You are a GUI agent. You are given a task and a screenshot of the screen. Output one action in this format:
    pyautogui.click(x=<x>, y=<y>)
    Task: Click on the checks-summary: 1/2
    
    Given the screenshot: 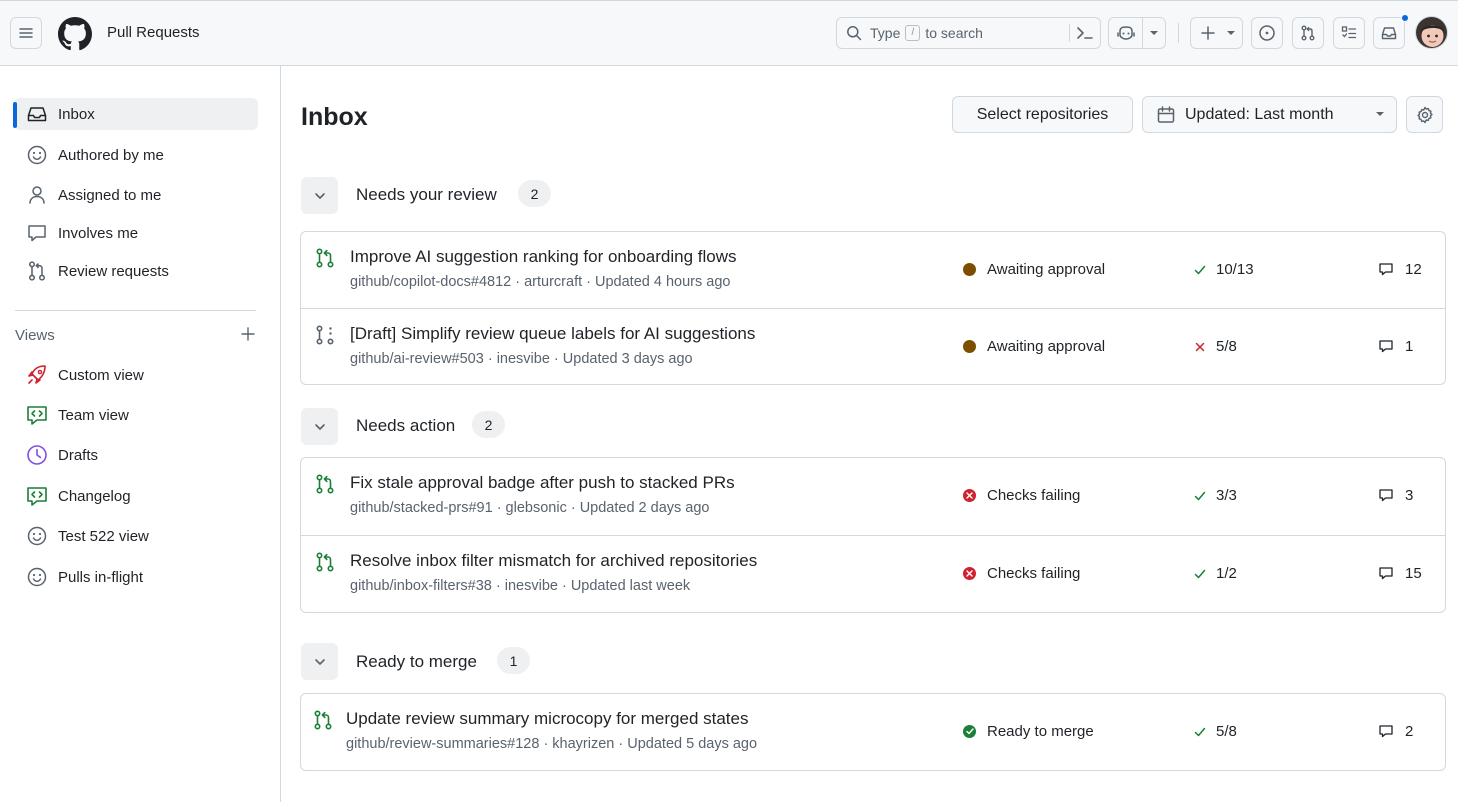 What is the action you would take?
    pyautogui.click(x=1215, y=573)
    